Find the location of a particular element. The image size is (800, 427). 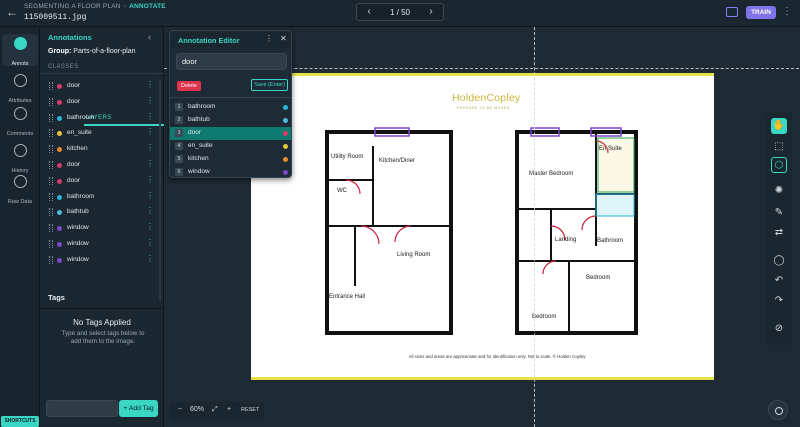

editor-header: Annotation Editor ⋮ ✕ is located at coordinates (230, 39).